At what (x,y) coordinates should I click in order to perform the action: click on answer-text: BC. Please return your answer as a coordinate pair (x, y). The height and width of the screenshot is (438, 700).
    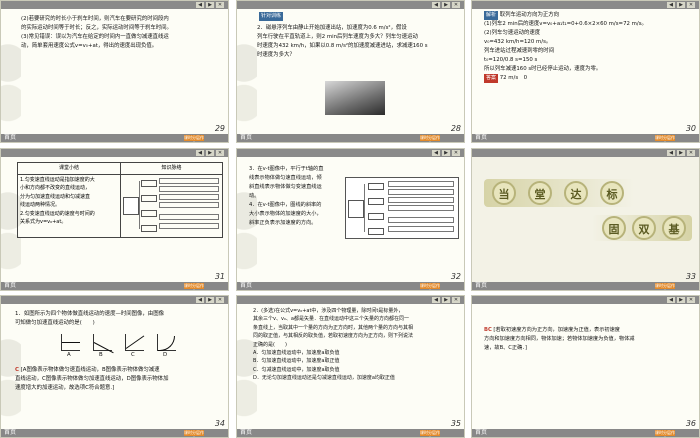
    Looking at the image, I should click on (488, 330).